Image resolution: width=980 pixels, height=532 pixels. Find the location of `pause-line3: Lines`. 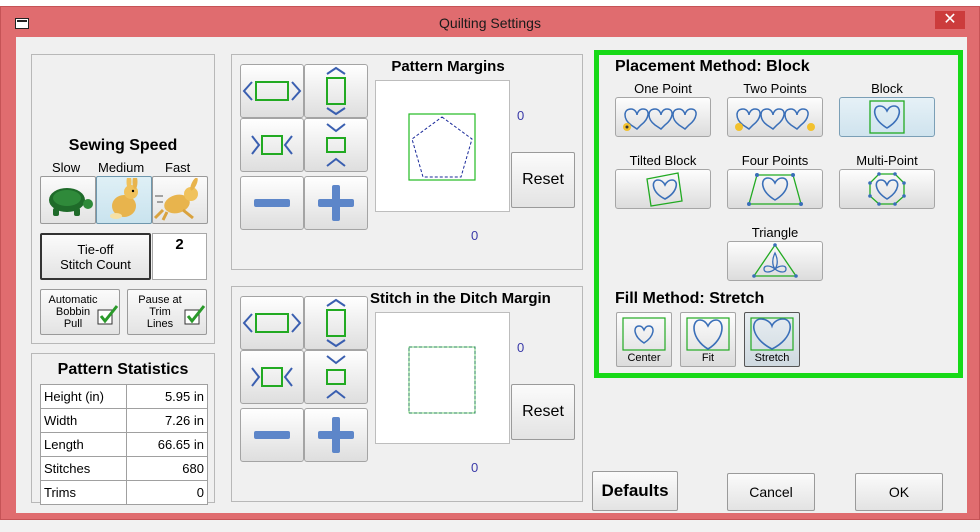

pause-line3: Lines is located at coordinates (160, 324).